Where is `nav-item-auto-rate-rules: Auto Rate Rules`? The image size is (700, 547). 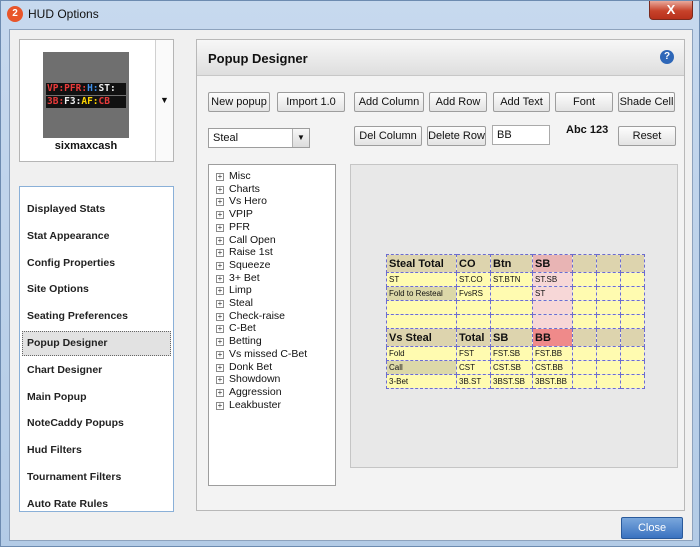 nav-item-auto-rate-rules: Auto Rate Rules is located at coordinates (96, 504).